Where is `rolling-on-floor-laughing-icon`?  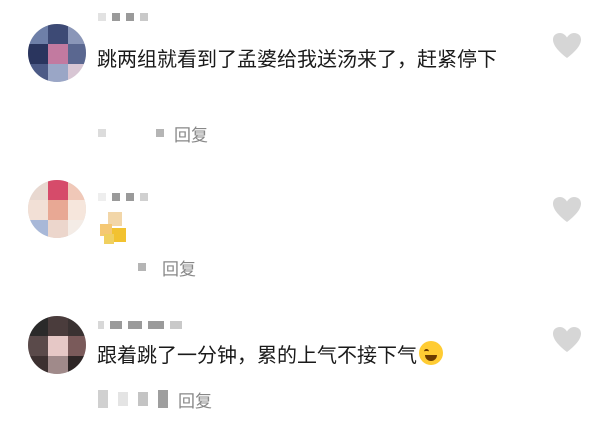 rolling-on-floor-laughing-icon is located at coordinates (431, 353).